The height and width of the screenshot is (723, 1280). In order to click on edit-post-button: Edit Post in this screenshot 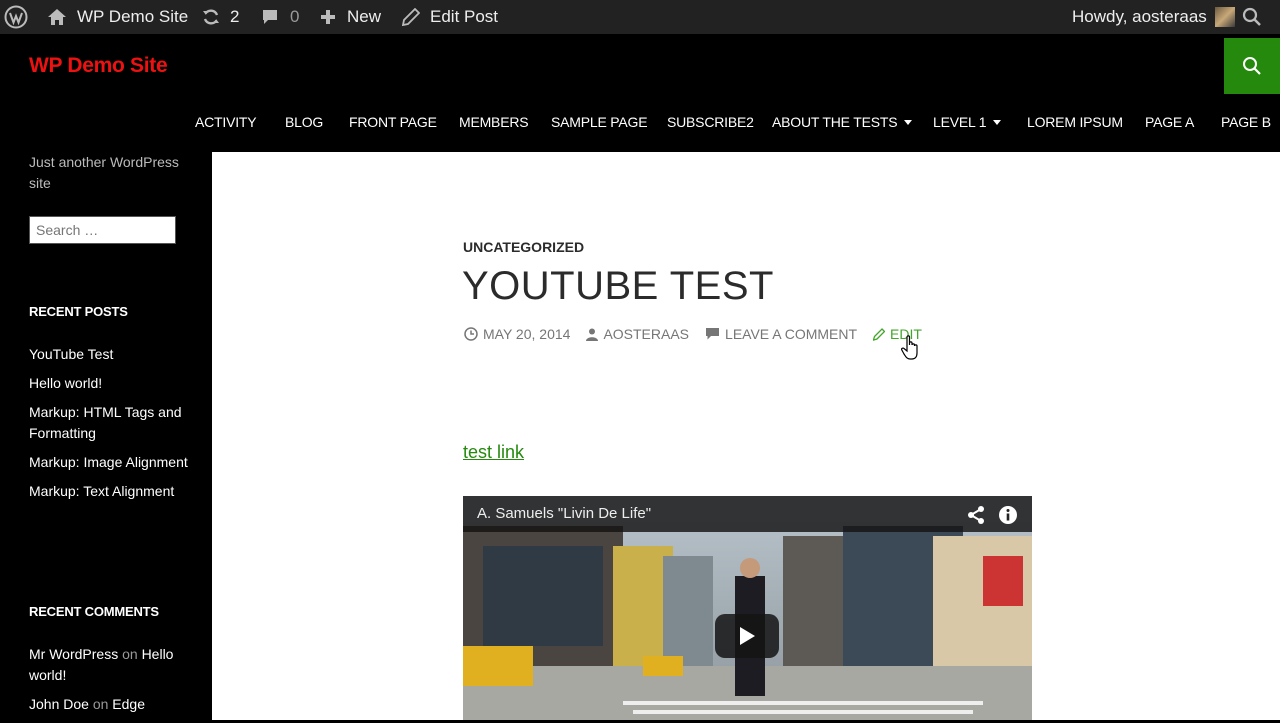, I will do `click(450, 17)`.